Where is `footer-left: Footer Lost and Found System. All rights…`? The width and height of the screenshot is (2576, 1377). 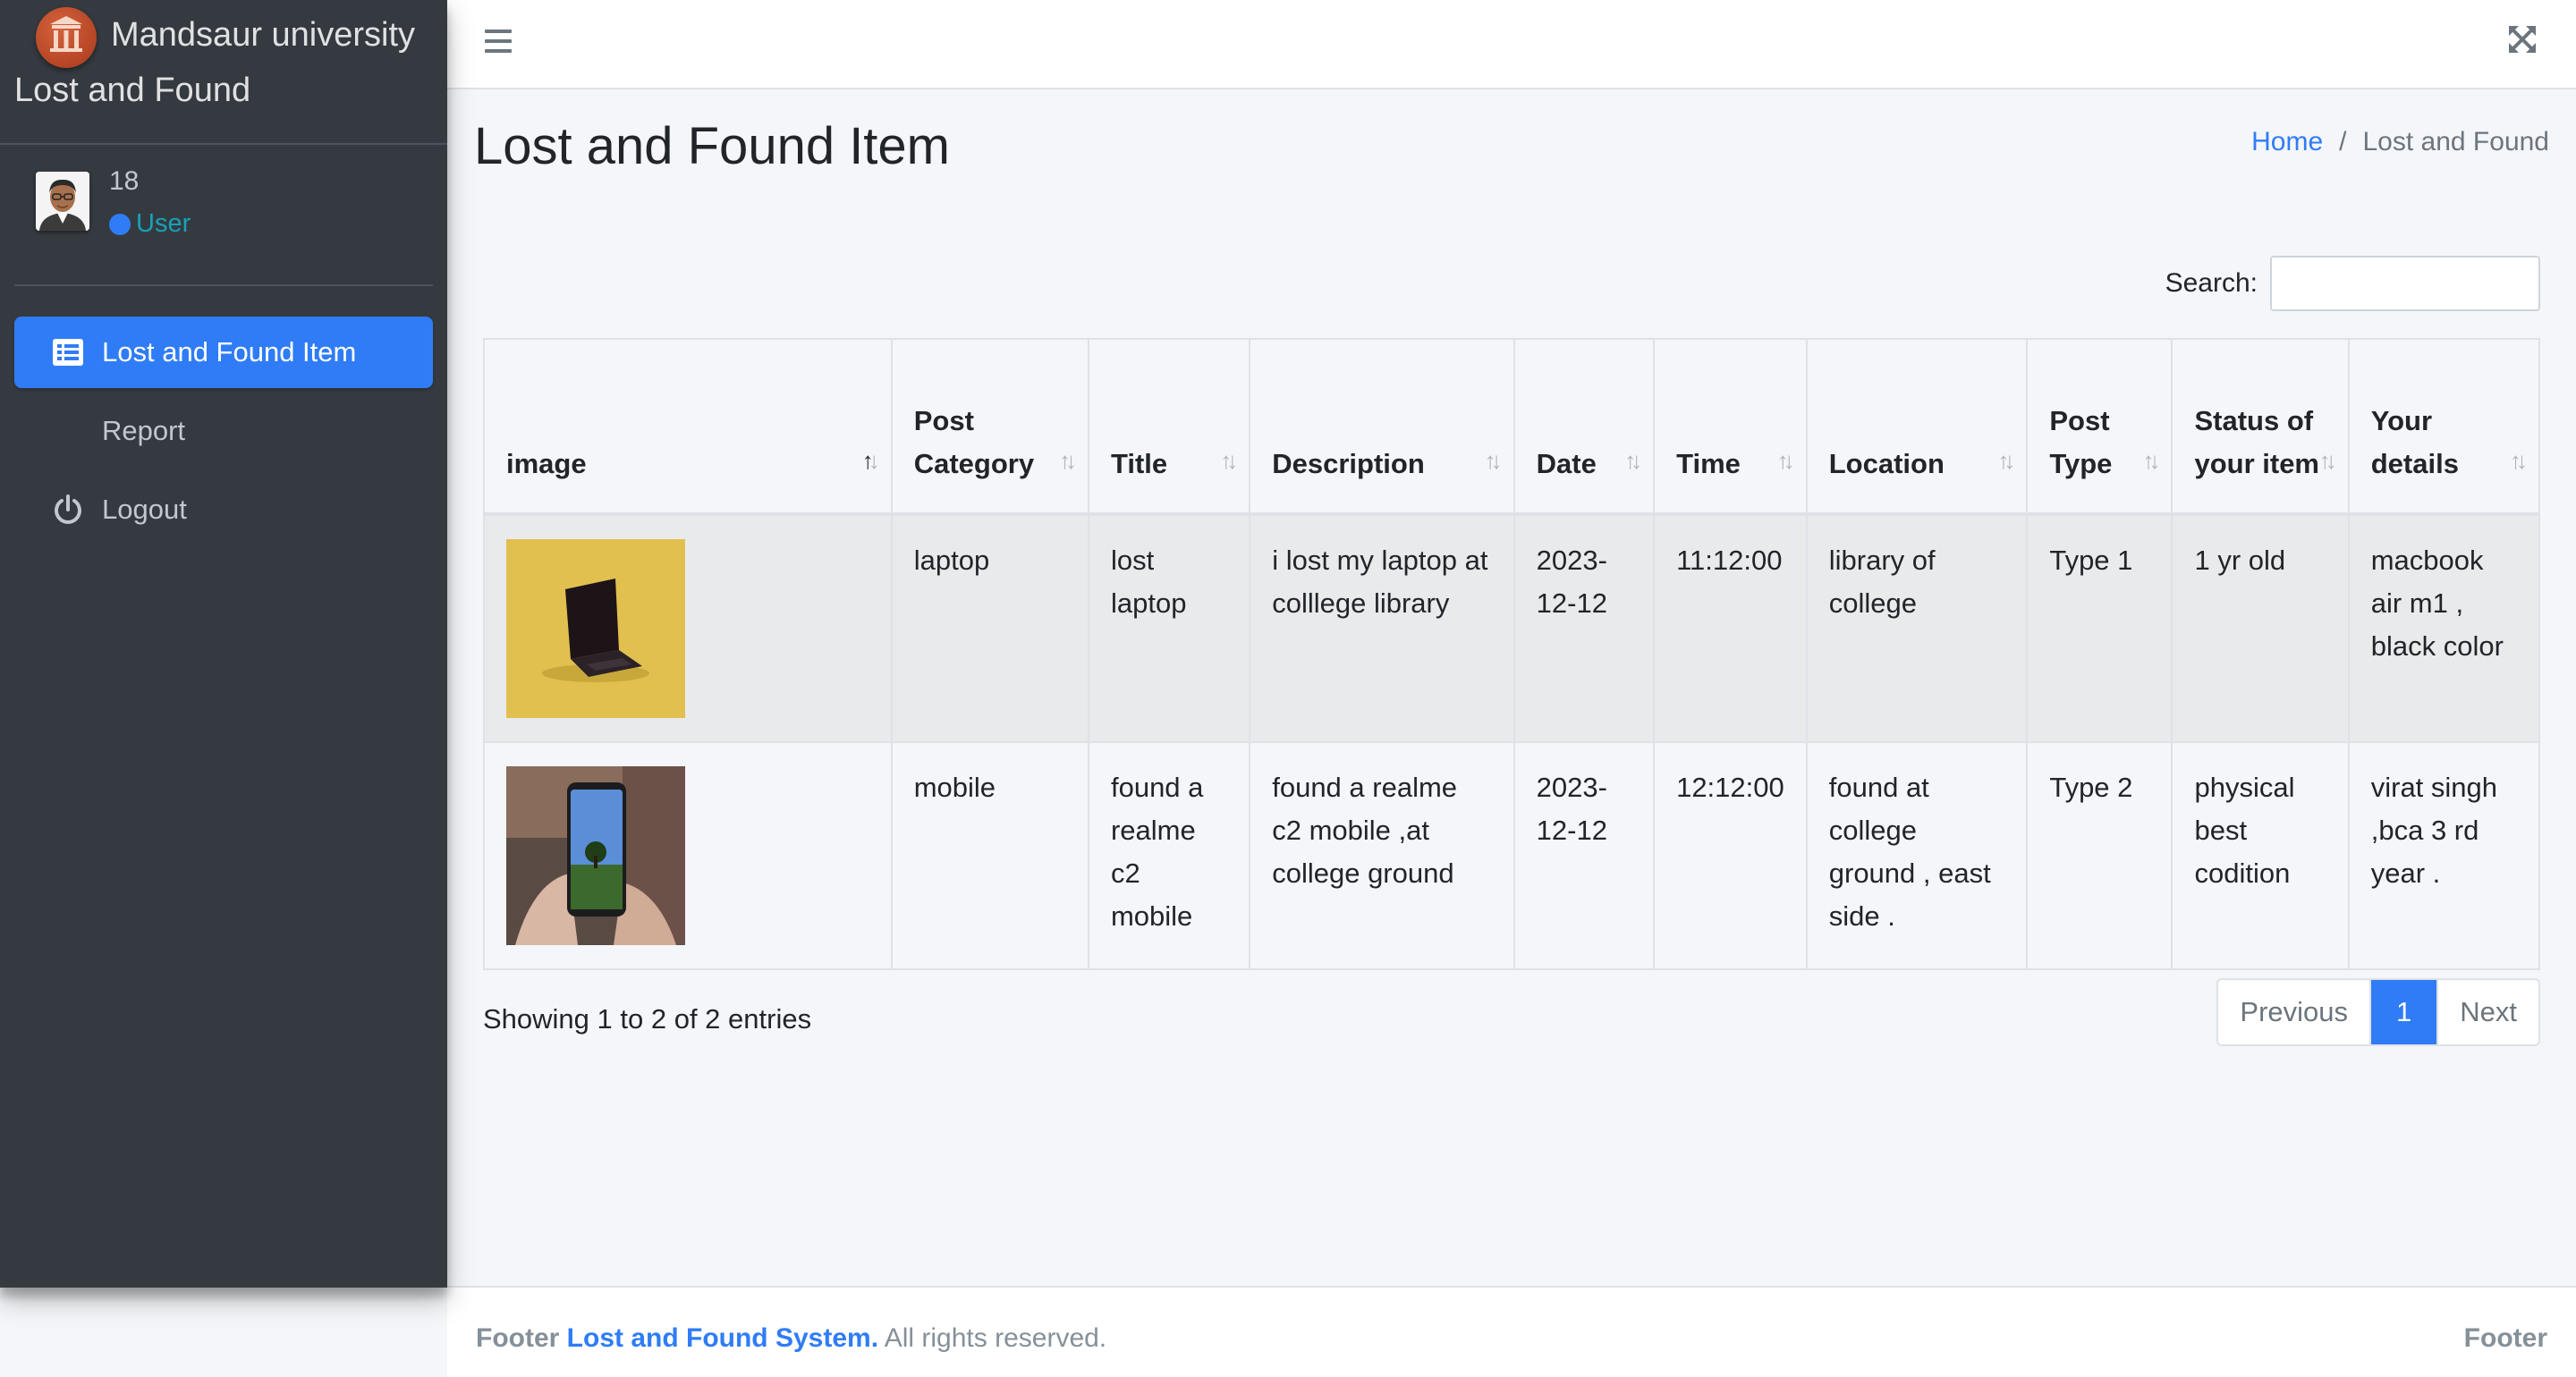
footer-left: Footer Lost and Found System. All rights… is located at coordinates (791, 1338).